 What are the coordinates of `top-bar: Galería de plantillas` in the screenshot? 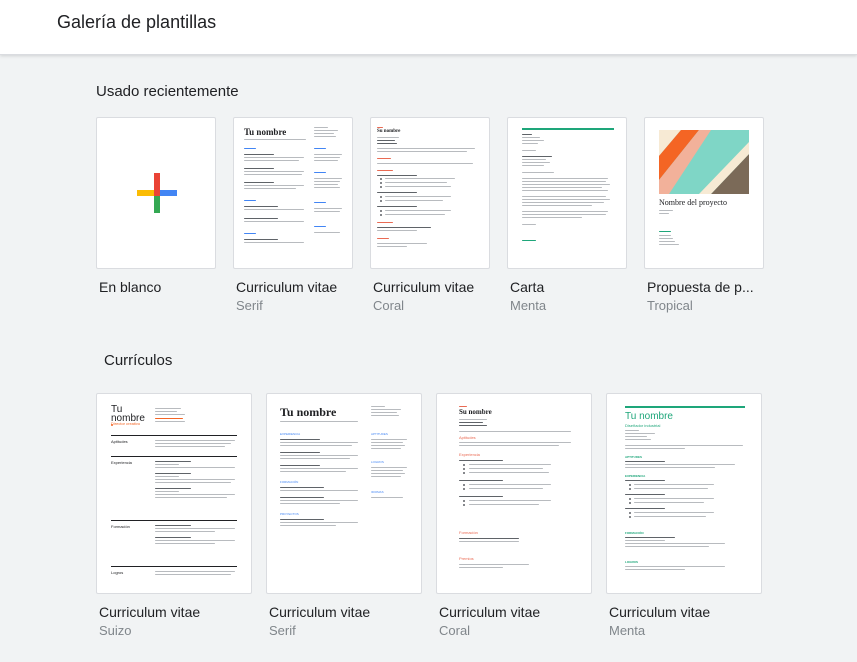 It's located at (428, 27).